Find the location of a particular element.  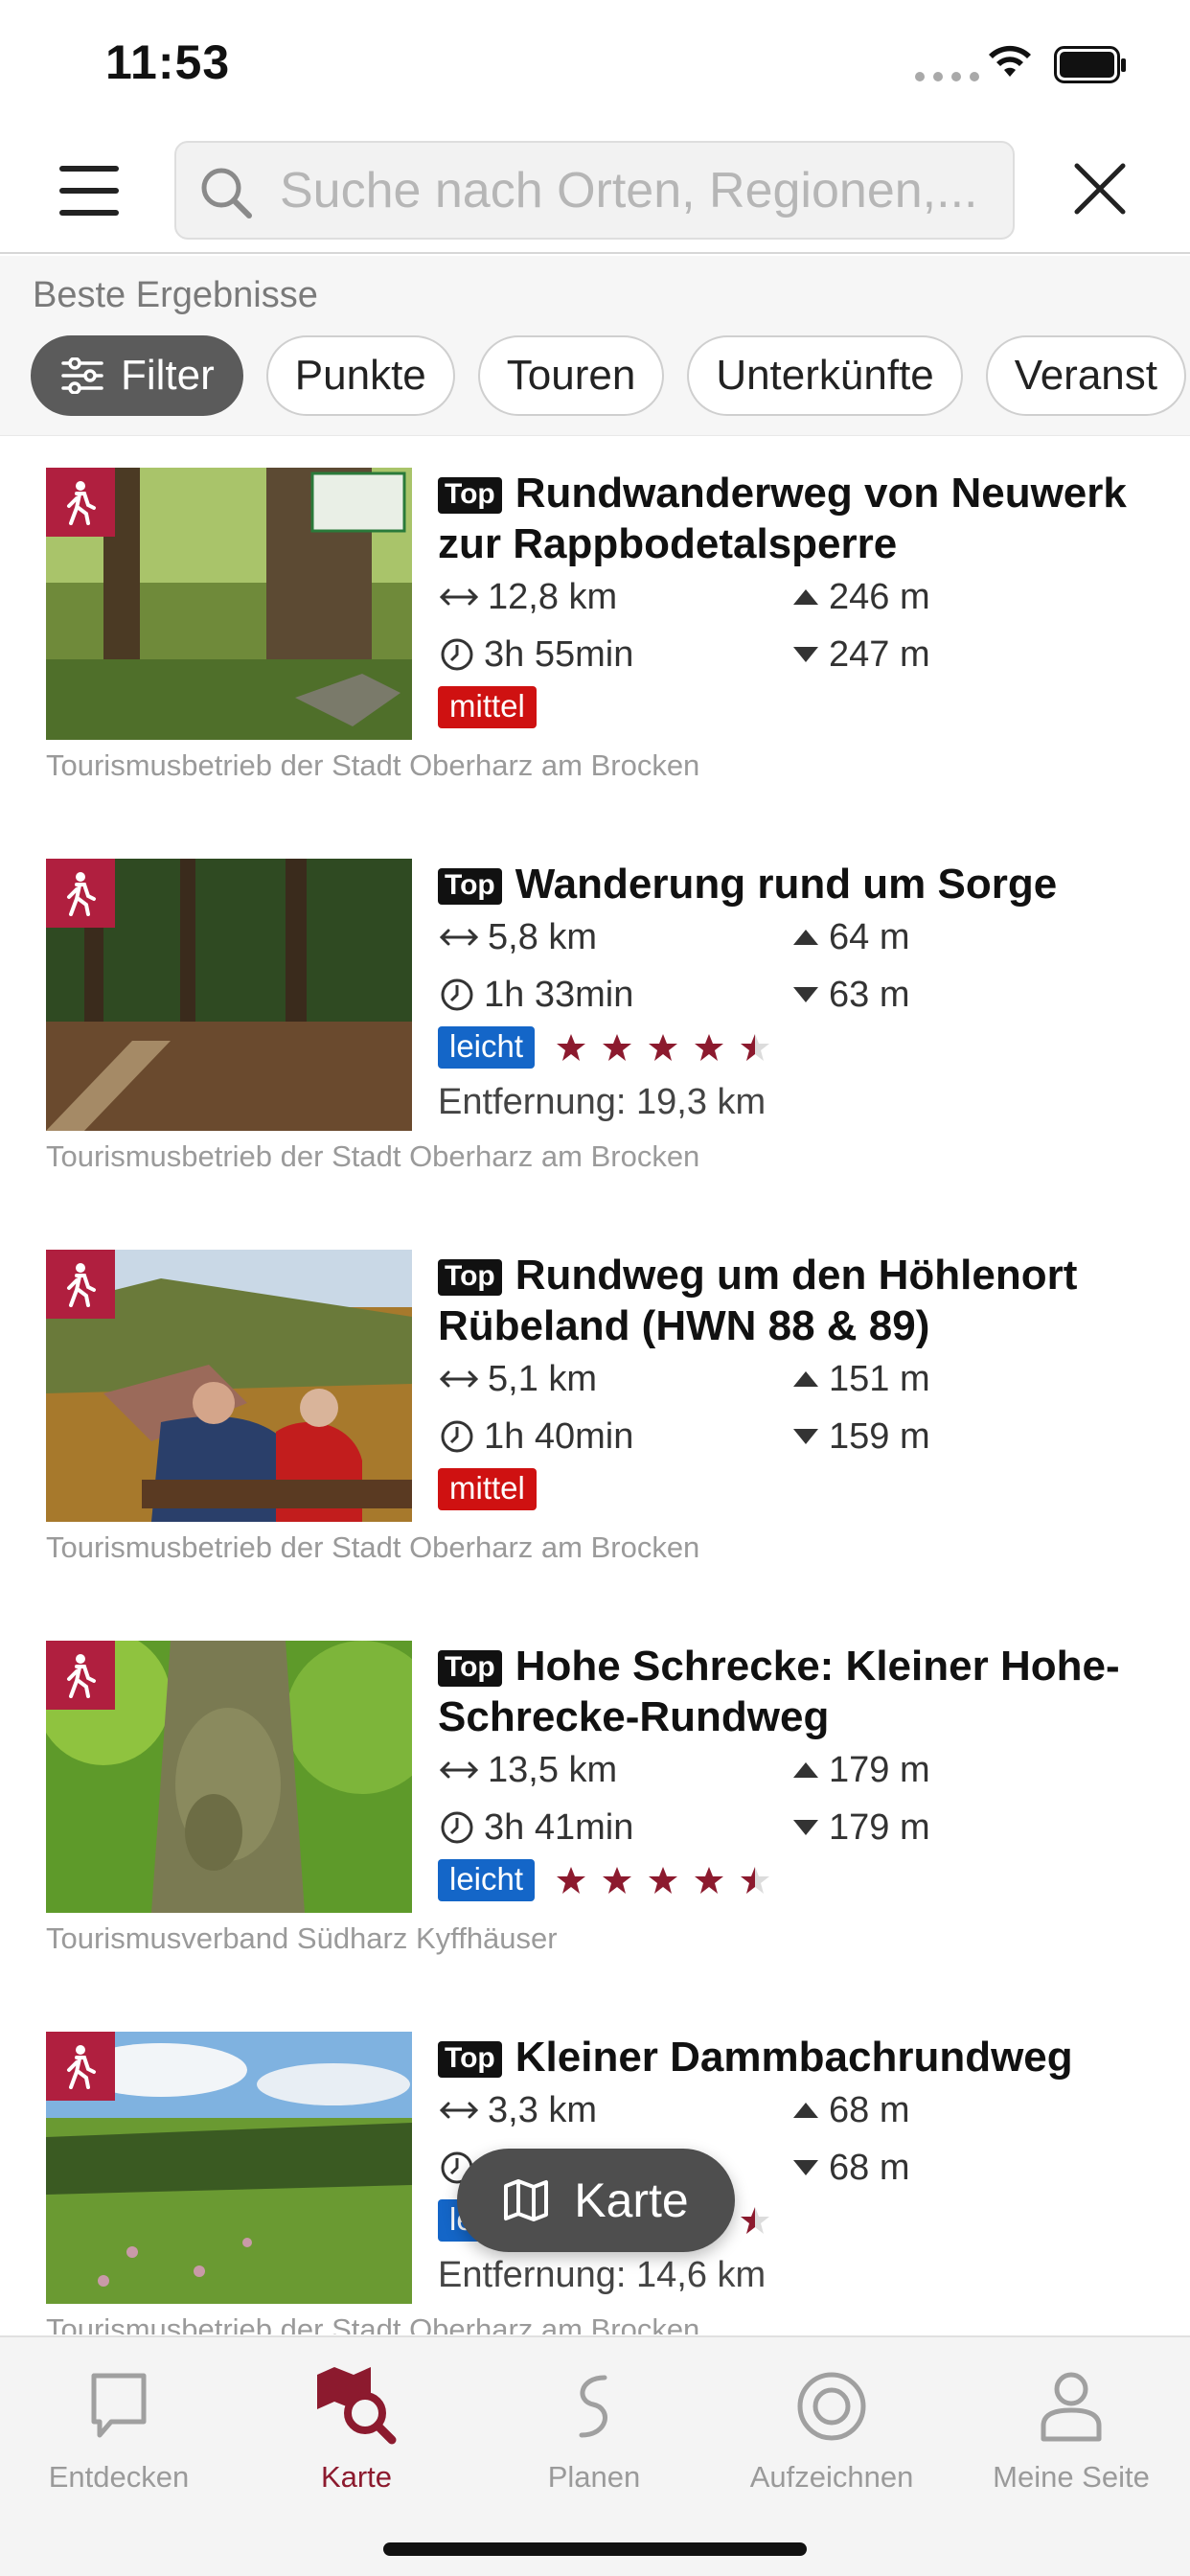

tab-entdecken: Entdecken is located at coordinates (119, 2426).